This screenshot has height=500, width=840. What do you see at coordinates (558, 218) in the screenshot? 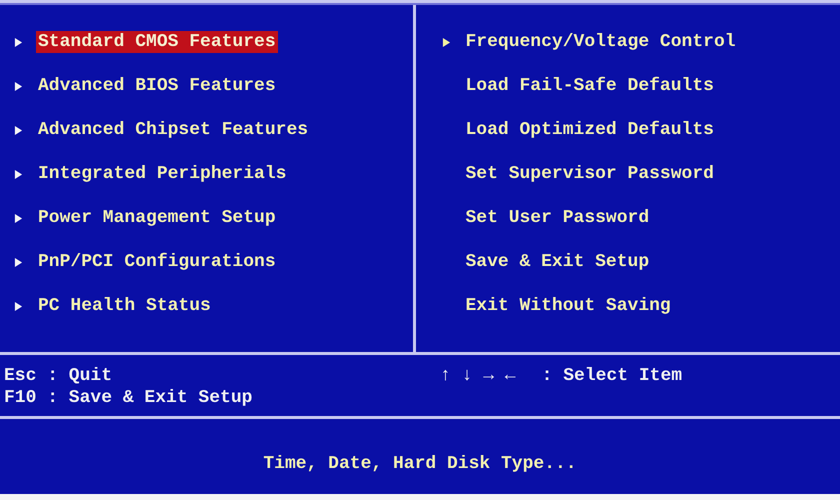
I see `menu-item: Set User Password` at bounding box center [558, 218].